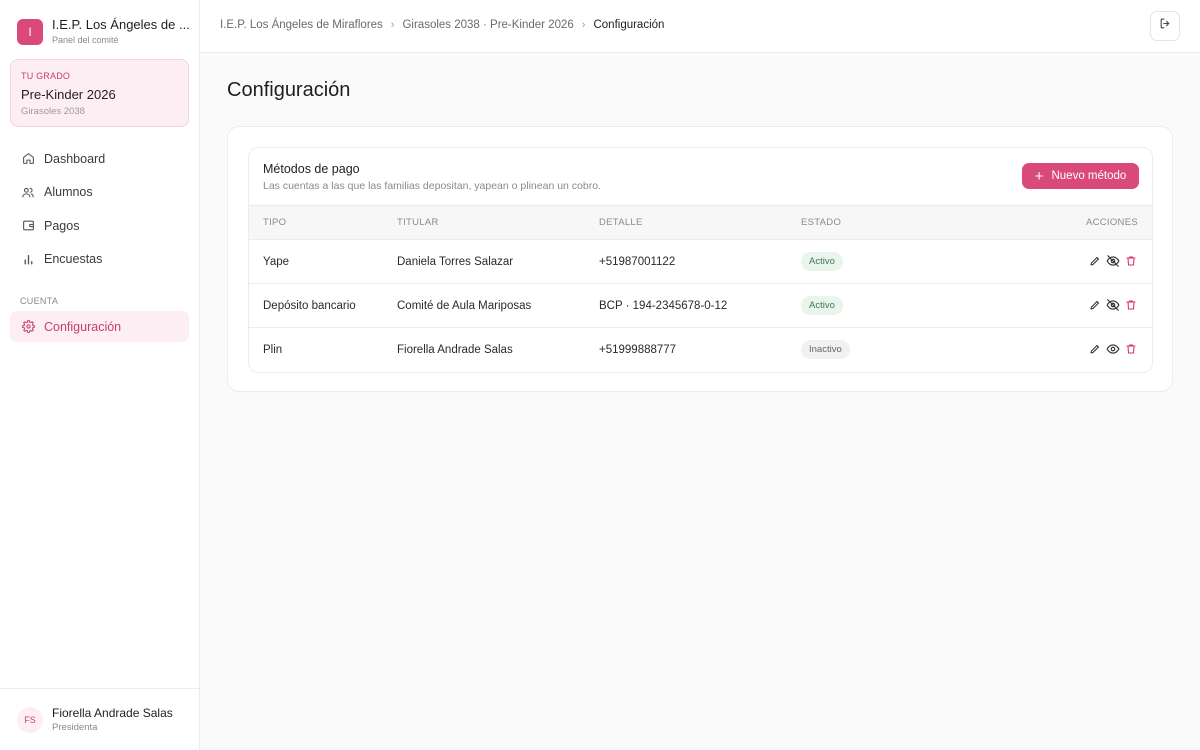  I want to click on new-method-button: + Nuevo método, so click(1080, 176).